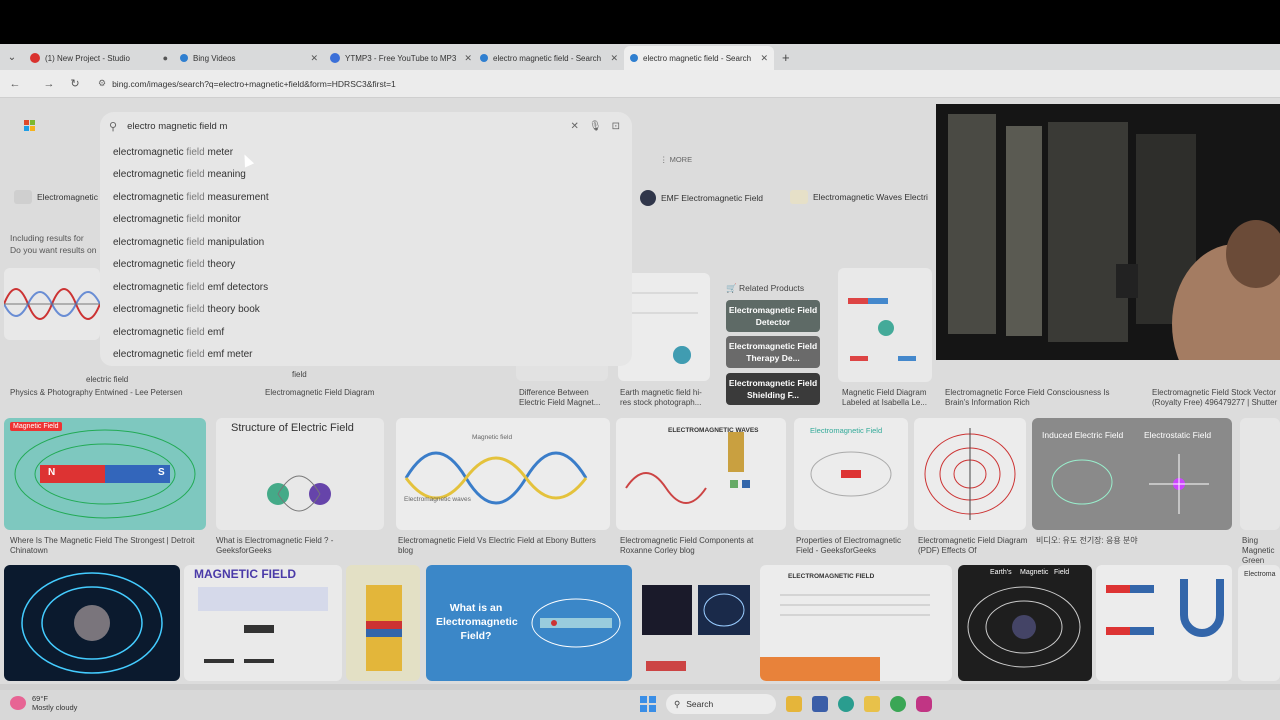 Image resolution: width=1280 pixels, height=720 pixels. What do you see at coordinates (794, 704) in the screenshot?
I see `file-explorer-icon` at bounding box center [794, 704].